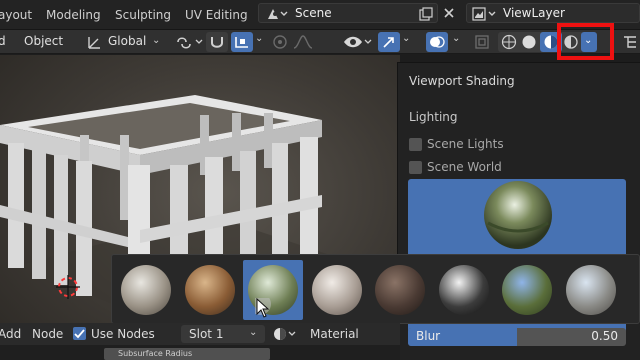 The height and width of the screenshot is (360, 640). Describe the element at coordinates (278, 14) in the screenshot. I see `scene-icon` at that location.